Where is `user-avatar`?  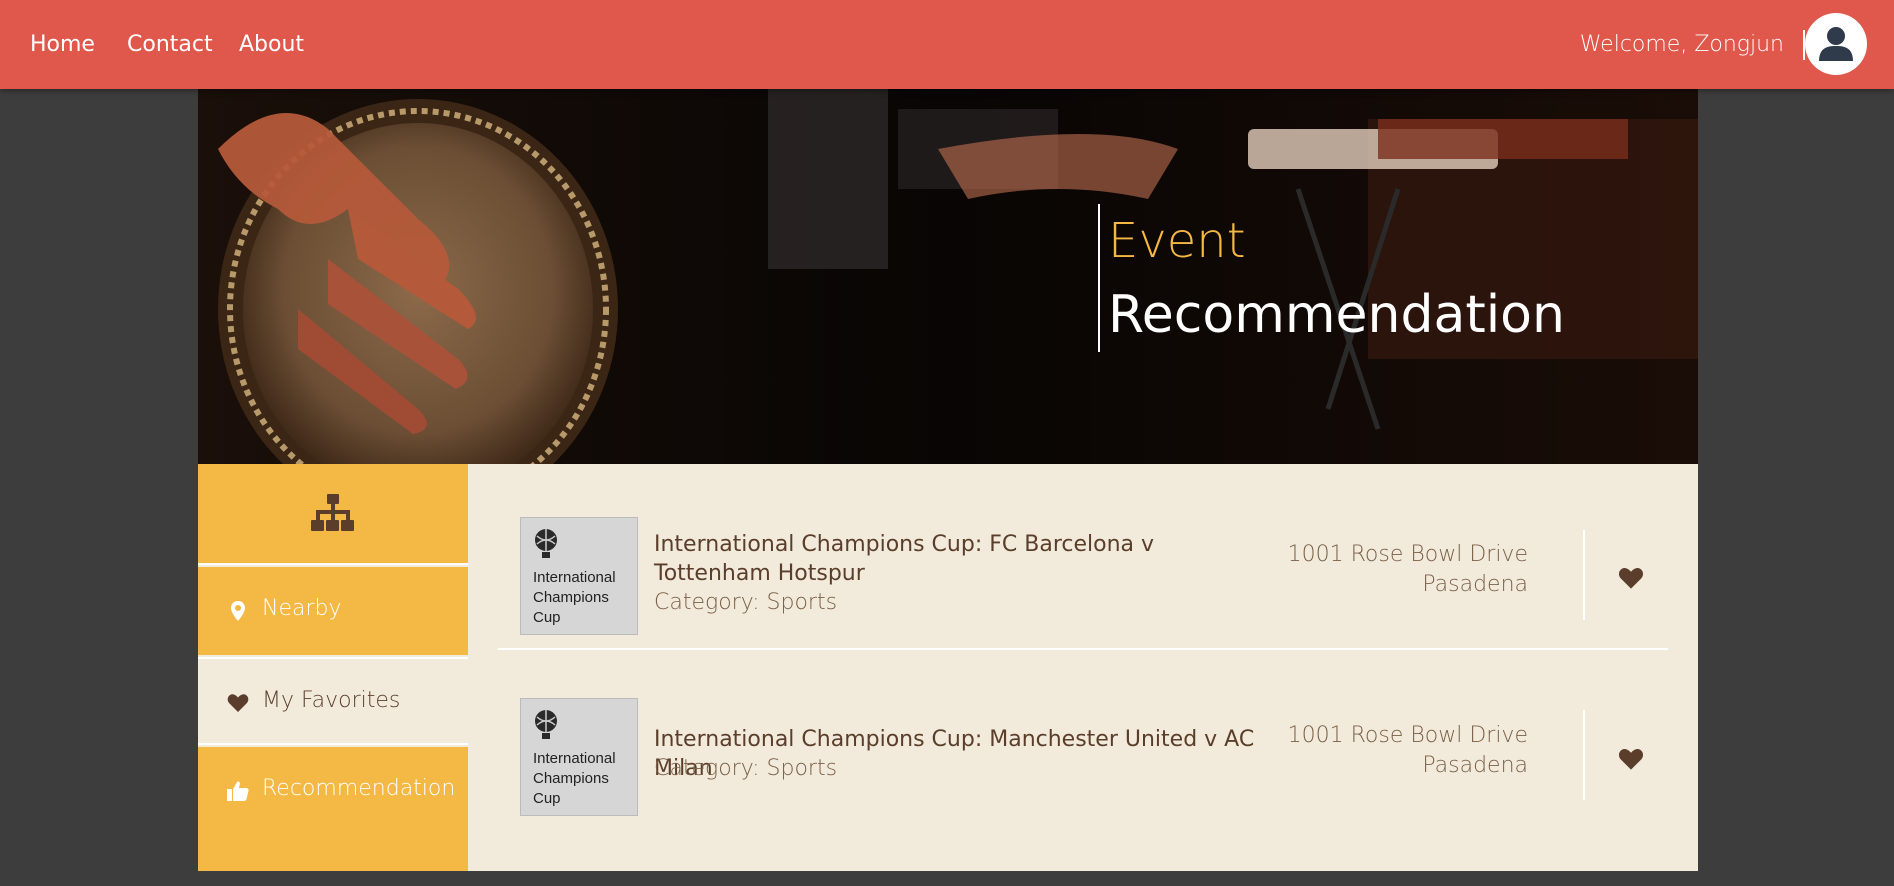
user-avatar is located at coordinates (1836, 44).